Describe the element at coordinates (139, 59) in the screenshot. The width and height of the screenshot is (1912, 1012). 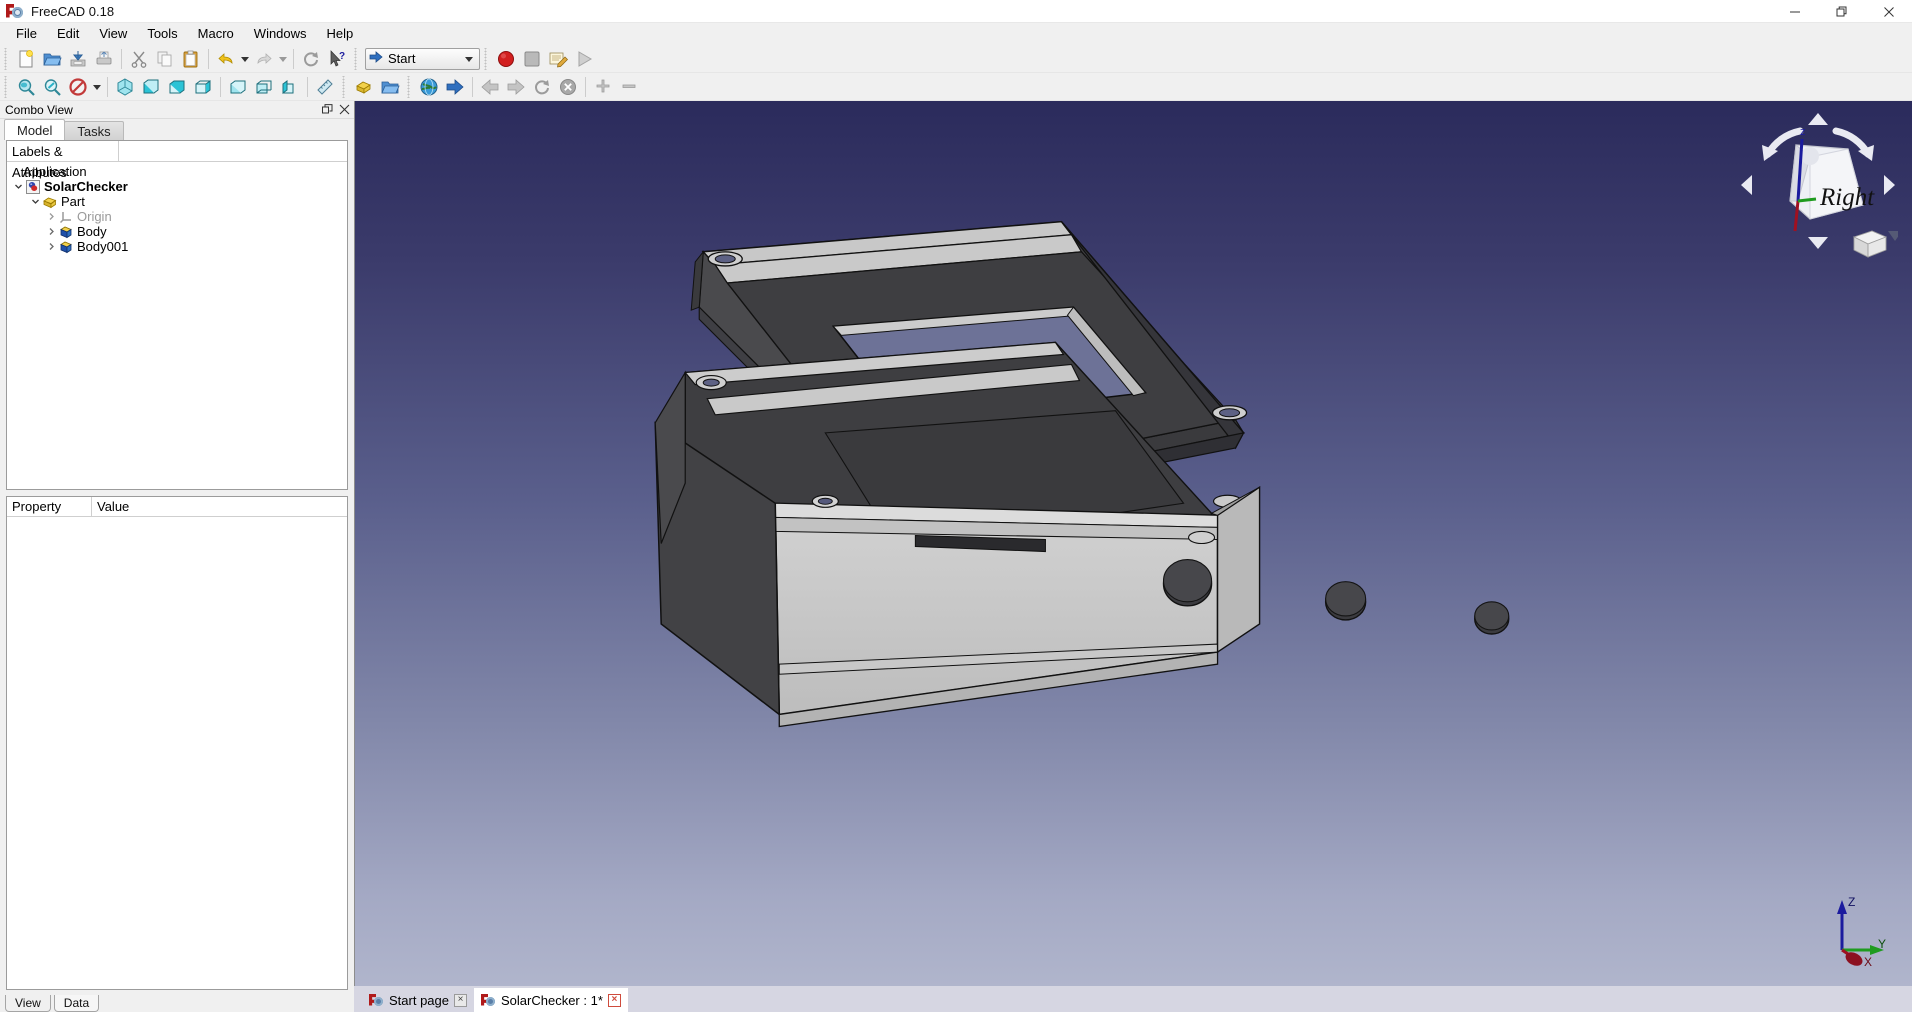
I see `cut-scissors-icon` at that location.